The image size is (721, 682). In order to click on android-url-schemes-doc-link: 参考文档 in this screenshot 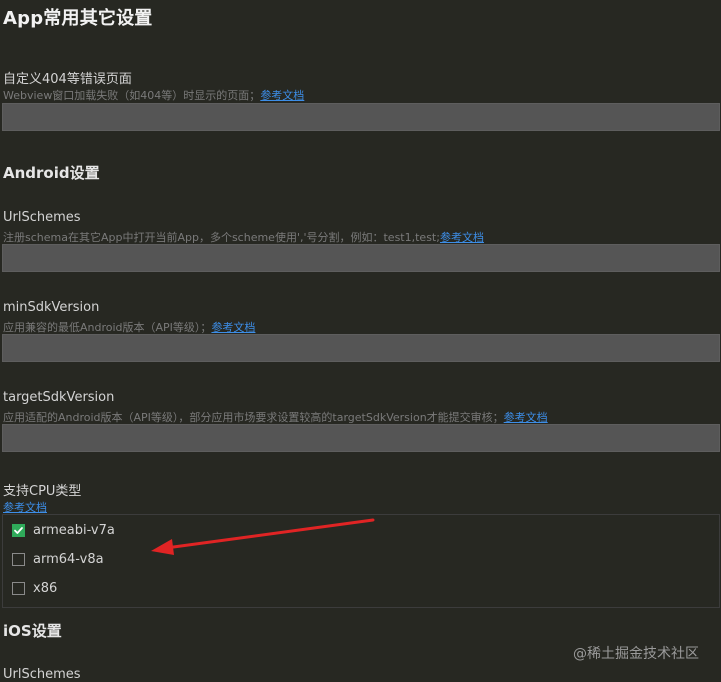, I will do `click(462, 237)`.